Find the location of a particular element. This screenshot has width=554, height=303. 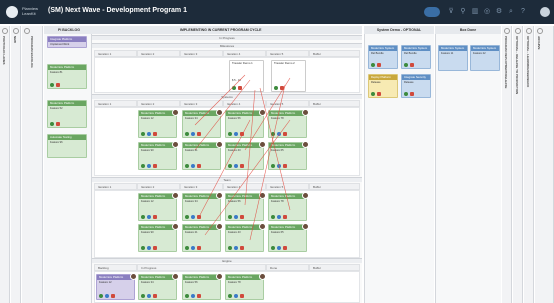

dependency-links is located at coordinates (242, 157).